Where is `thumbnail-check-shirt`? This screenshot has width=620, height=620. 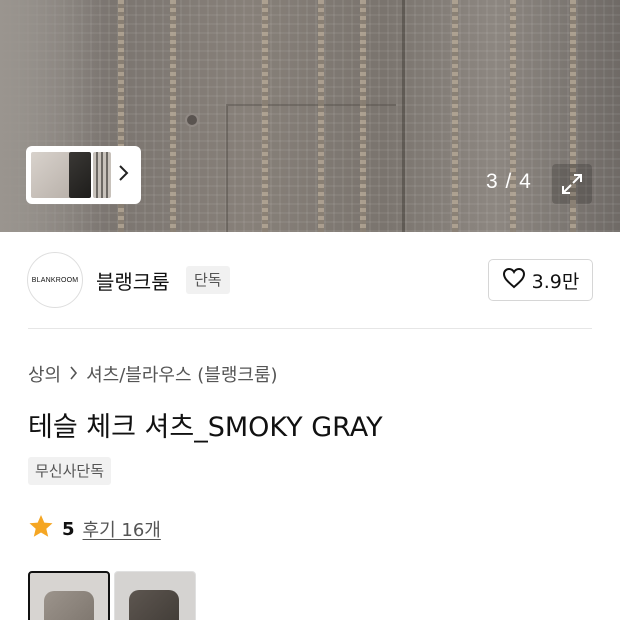 thumbnail-check-shirt is located at coordinates (102, 175).